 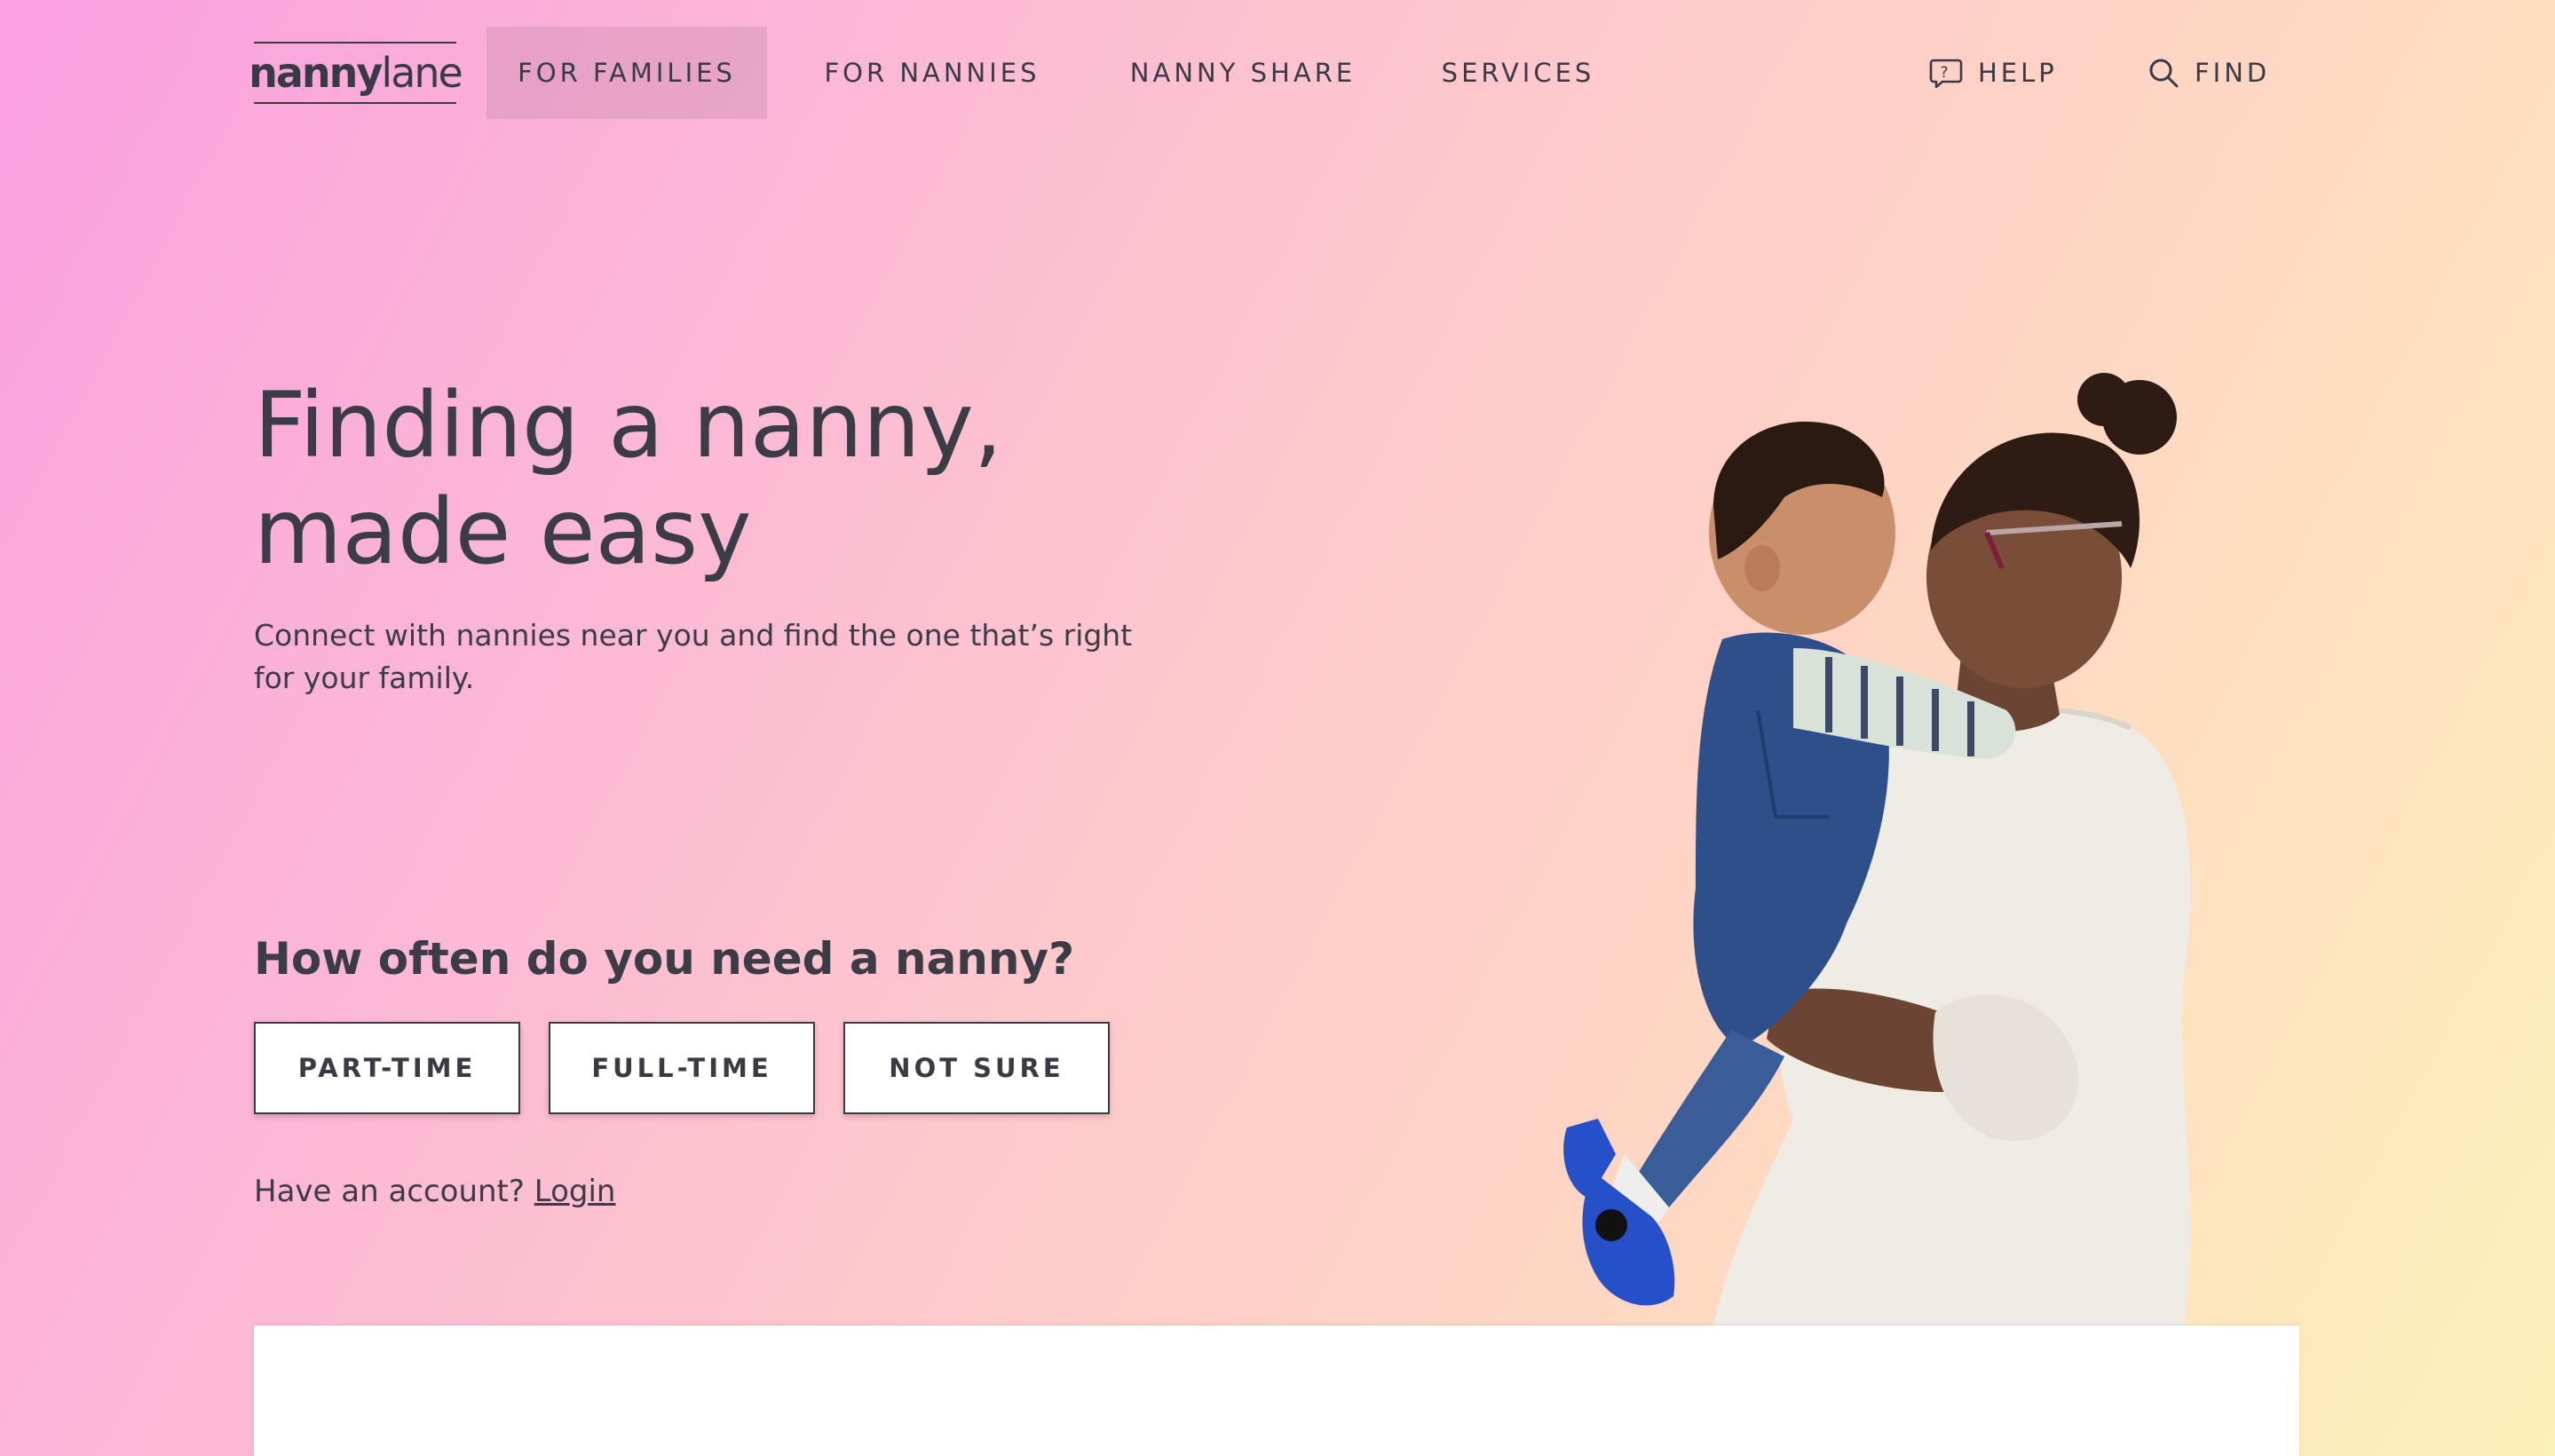 What do you see at coordinates (422, 73) in the screenshot?
I see `logo-text-light: lane` at bounding box center [422, 73].